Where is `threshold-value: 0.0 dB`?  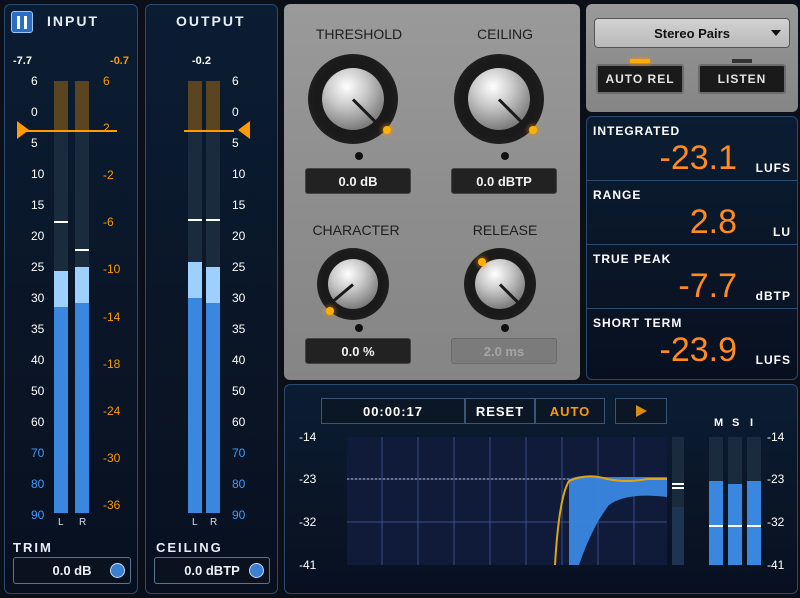 threshold-value: 0.0 dB is located at coordinates (358, 181).